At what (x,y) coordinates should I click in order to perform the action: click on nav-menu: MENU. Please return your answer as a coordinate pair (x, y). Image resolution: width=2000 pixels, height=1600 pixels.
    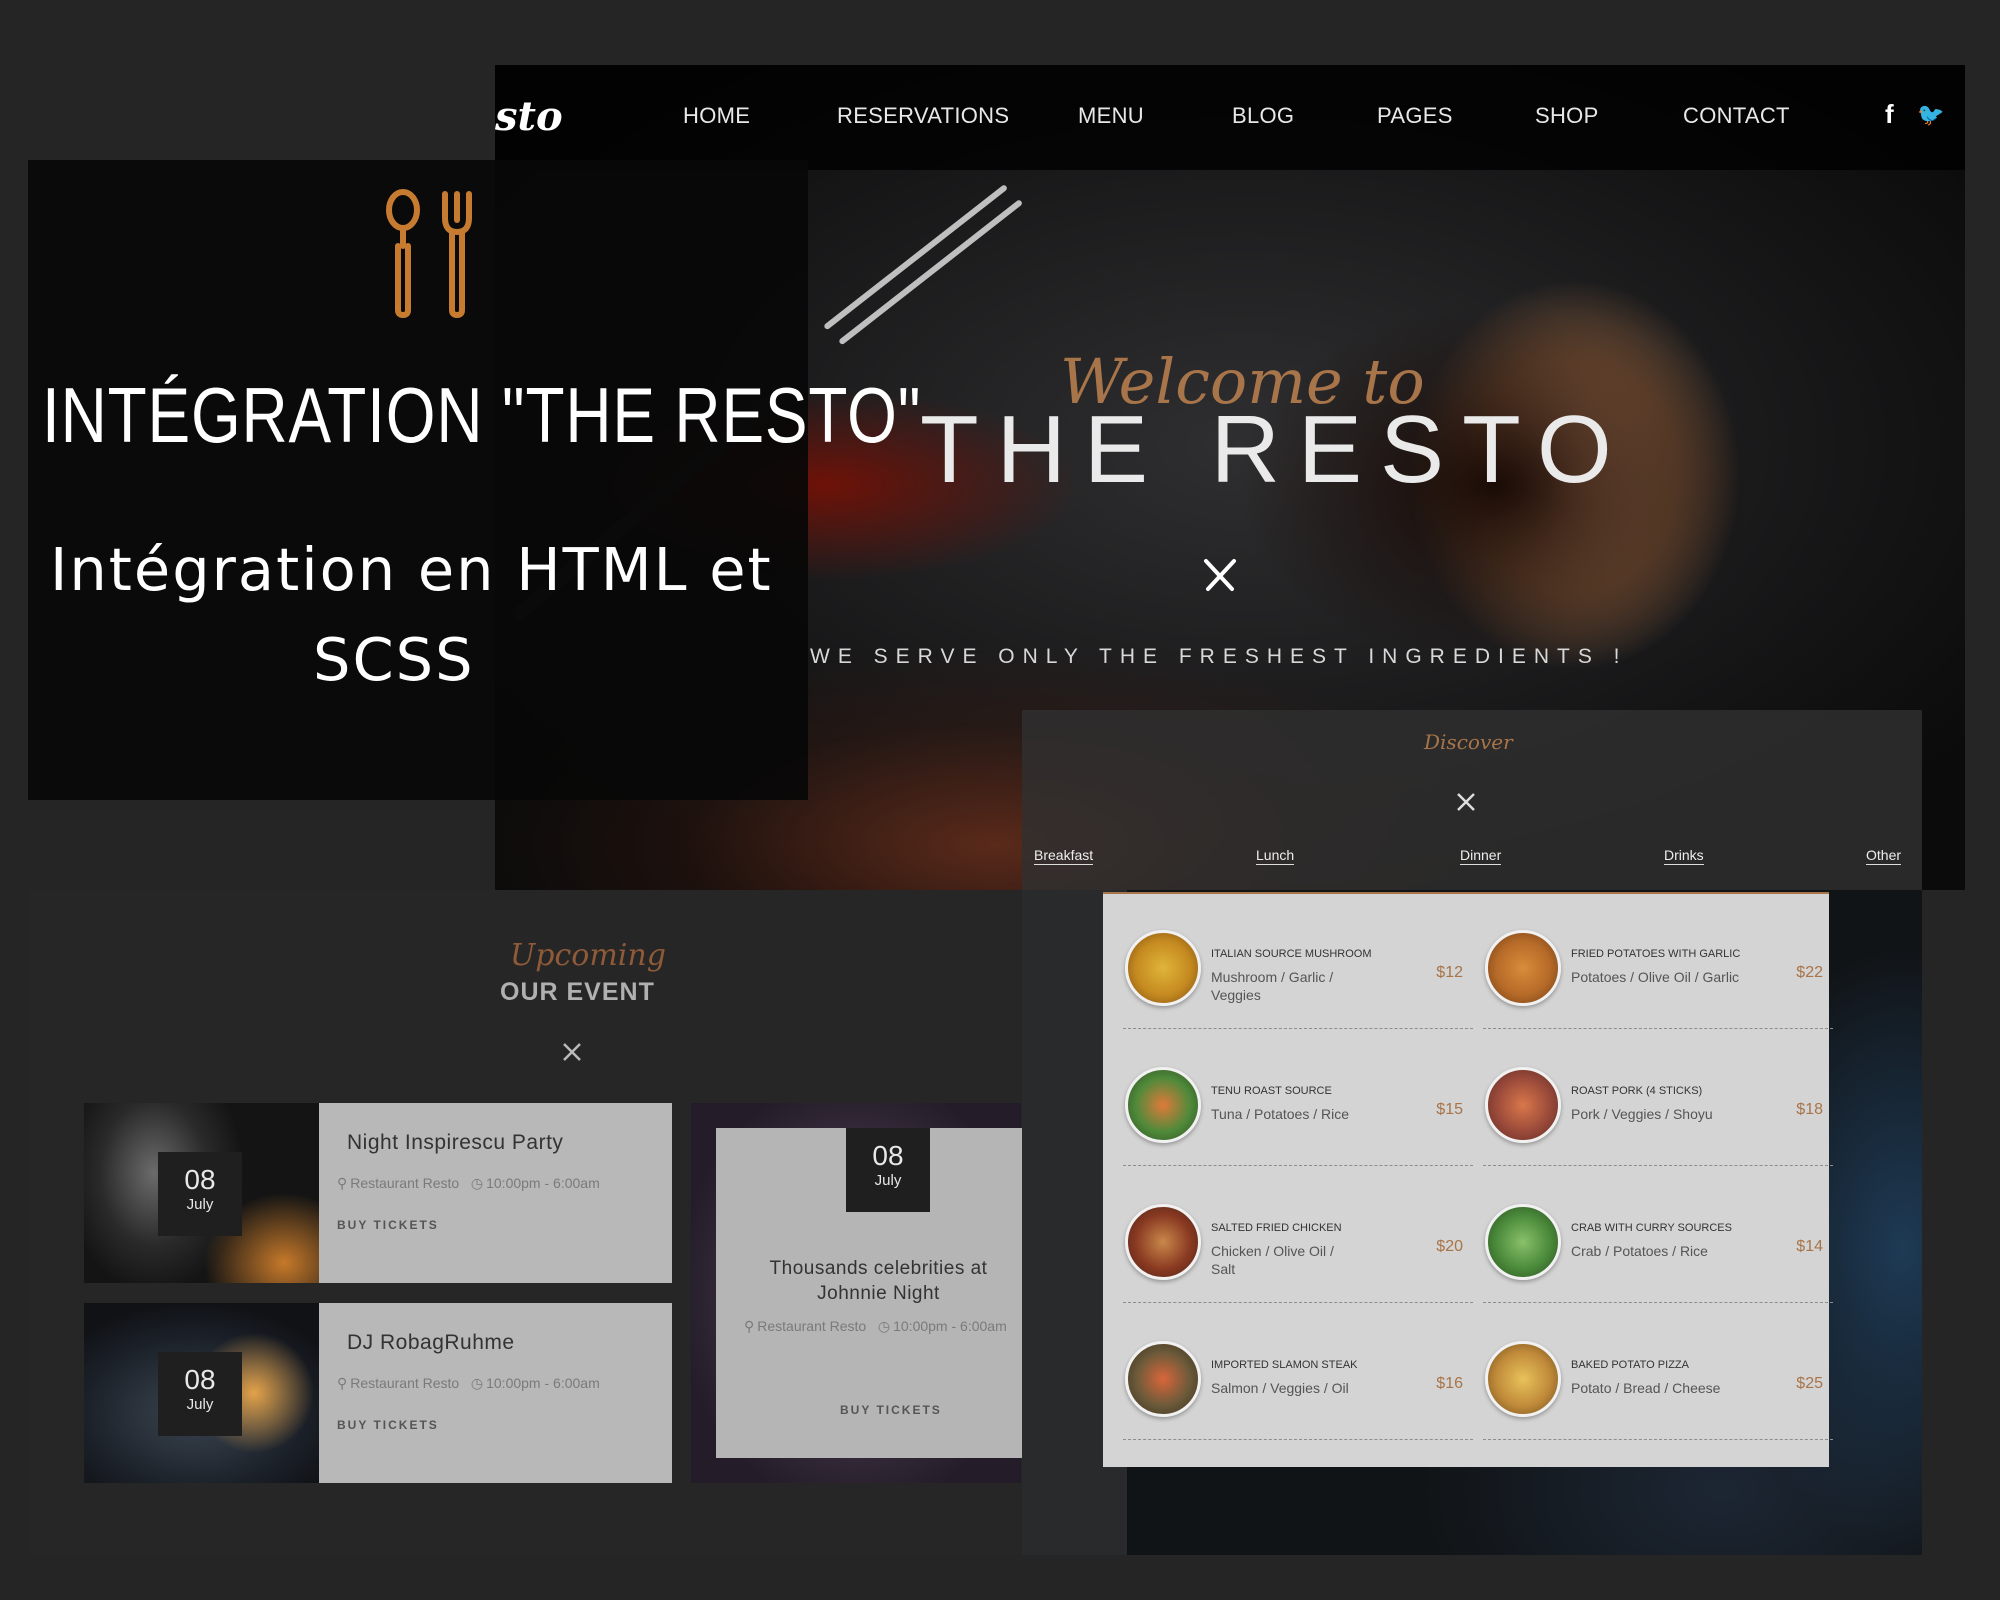
    Looking at the image, I should click on (1111, 116).